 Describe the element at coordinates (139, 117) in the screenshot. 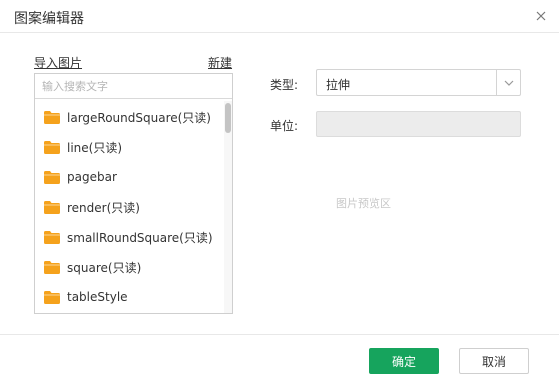

I see `list-item-label: largeRoundSquare(只读)` at that location.